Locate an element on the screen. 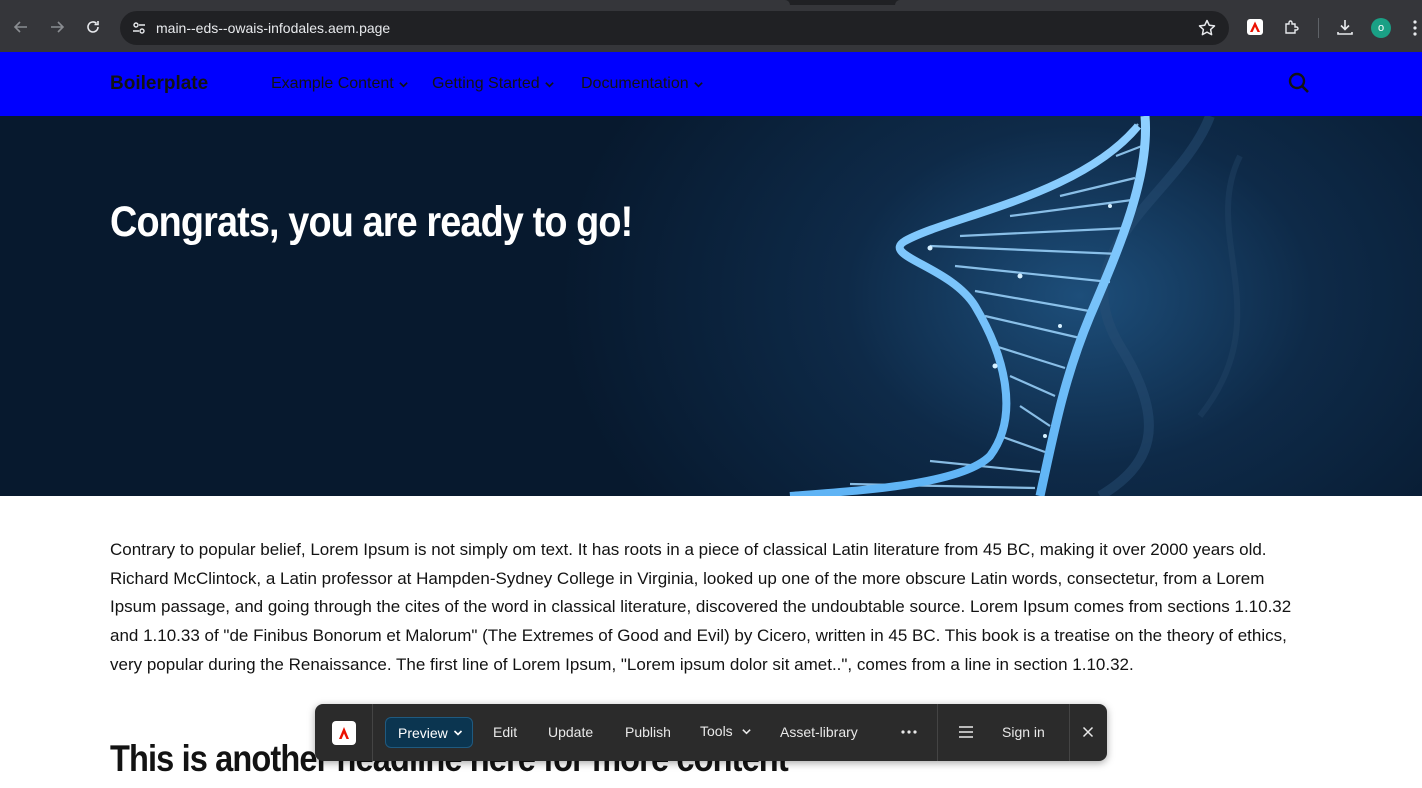 This screenshot has height=788, width=1422. nav-item-documentation: Documentation is located at coordinates (642, 84).